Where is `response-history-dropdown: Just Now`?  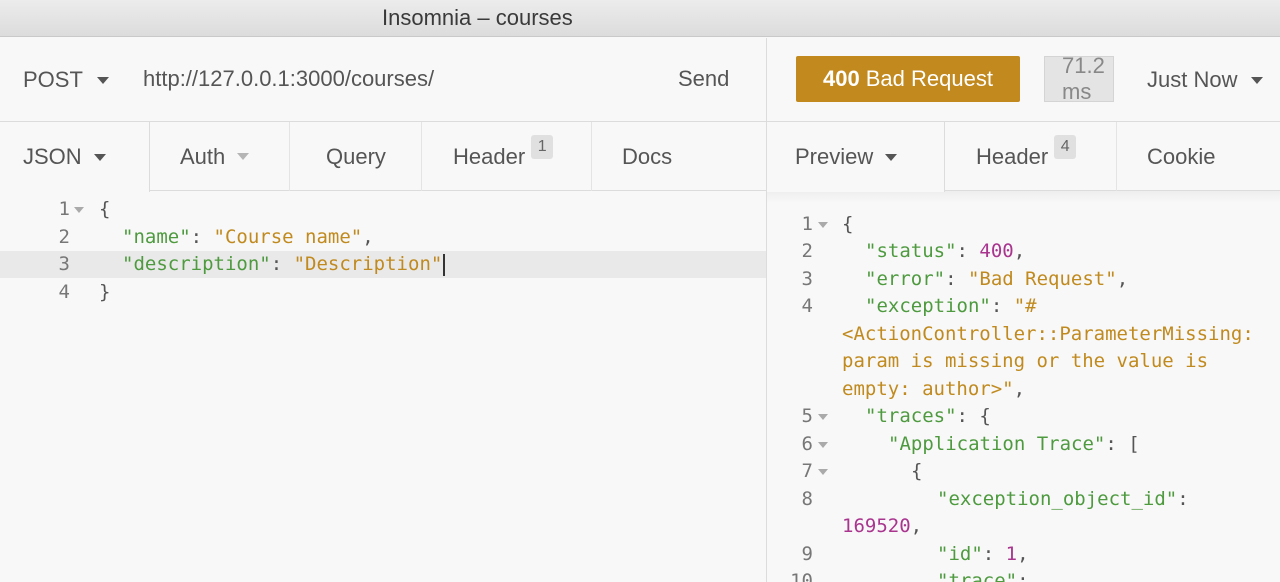 response-history-dropdown: Just Now is located at coordinates (1205, 80).